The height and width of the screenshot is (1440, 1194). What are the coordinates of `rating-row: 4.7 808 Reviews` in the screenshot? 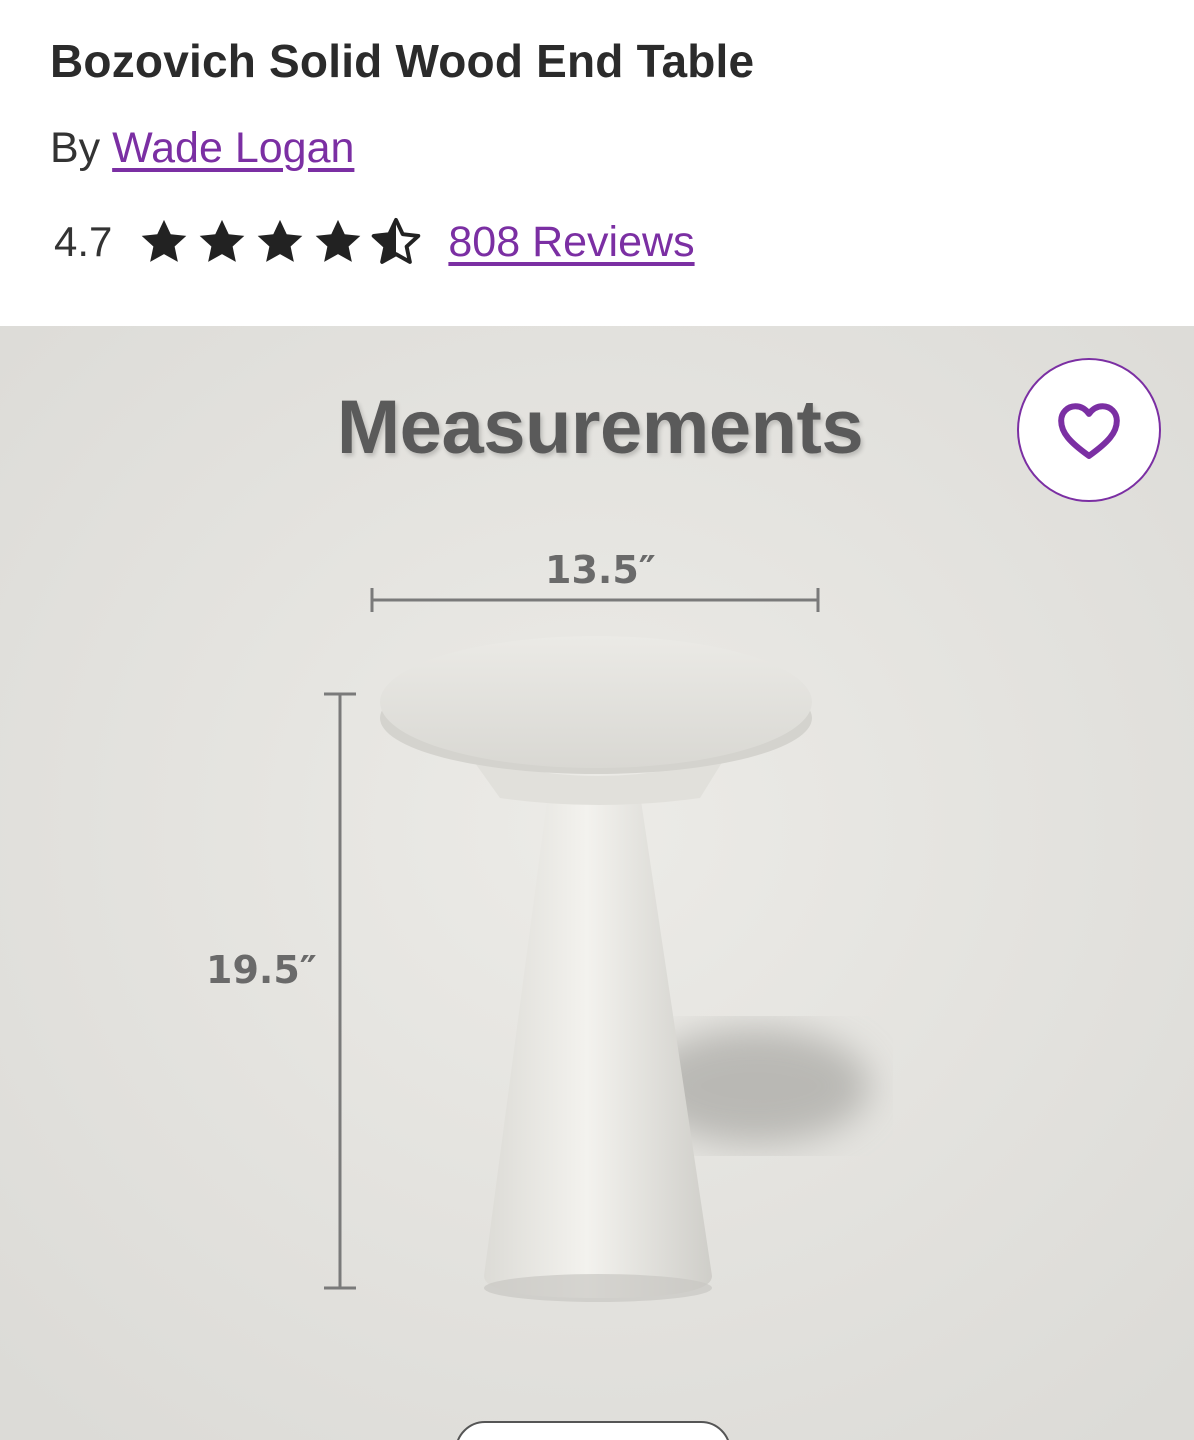 It's located at (374, 242).